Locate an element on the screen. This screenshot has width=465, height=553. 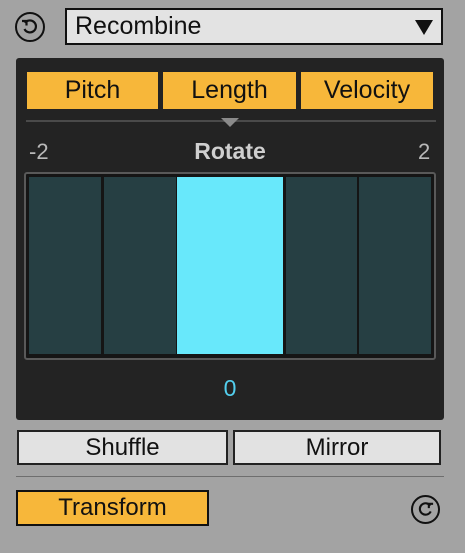
transform-label: Transform is located at coordinates (112, 507).